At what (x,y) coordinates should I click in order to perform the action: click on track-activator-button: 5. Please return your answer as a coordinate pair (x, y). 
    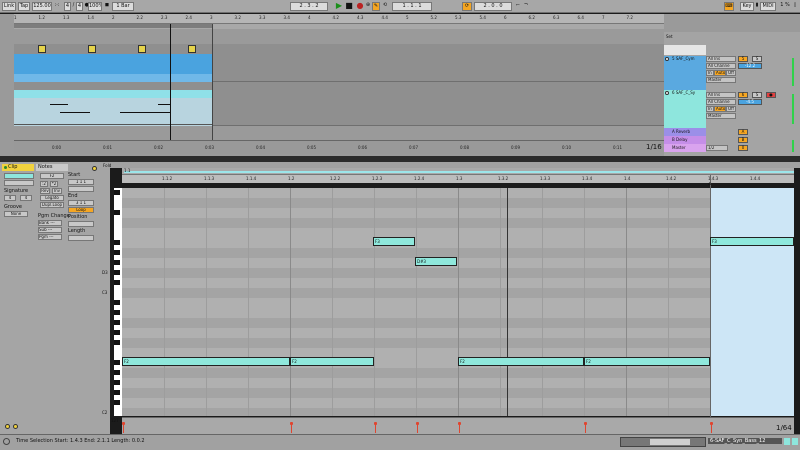
    Looking at the image, I should click on (743, 59).